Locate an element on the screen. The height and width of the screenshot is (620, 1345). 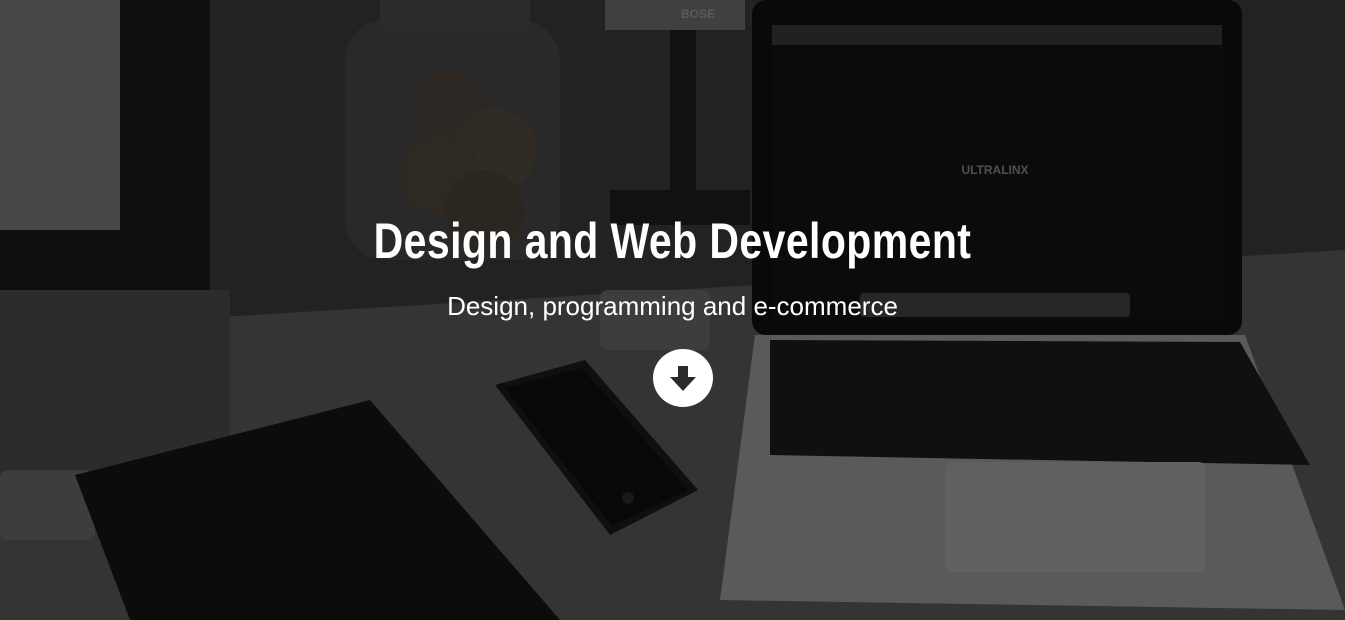
hero-title: Design and Web Development is located at coordinates (672, 241).